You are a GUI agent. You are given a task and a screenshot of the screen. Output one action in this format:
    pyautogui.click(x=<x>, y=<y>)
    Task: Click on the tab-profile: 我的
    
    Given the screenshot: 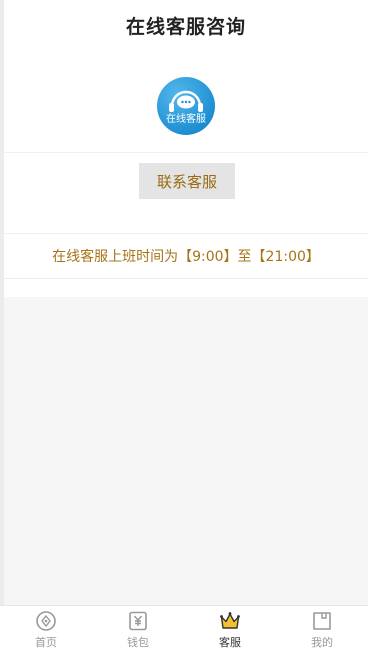 What is the action you would take?
    pyautogui.click(x=322, y=628)
    